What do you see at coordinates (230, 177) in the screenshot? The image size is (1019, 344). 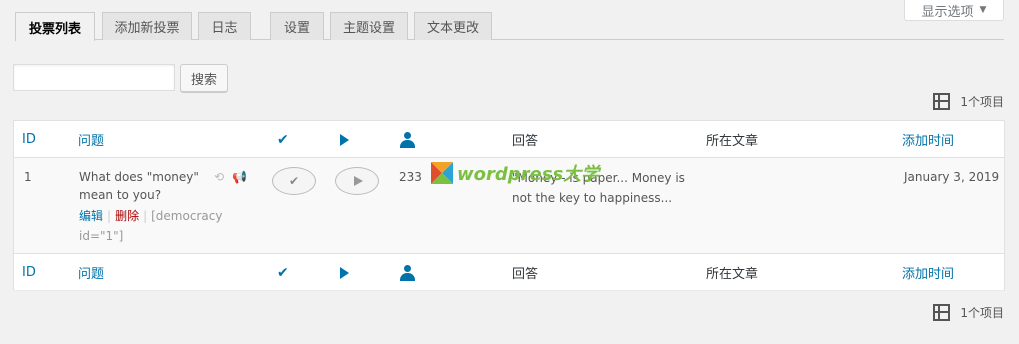 I see `row-status-icons: ⟲ 📢` at bounding box center [230, 177].